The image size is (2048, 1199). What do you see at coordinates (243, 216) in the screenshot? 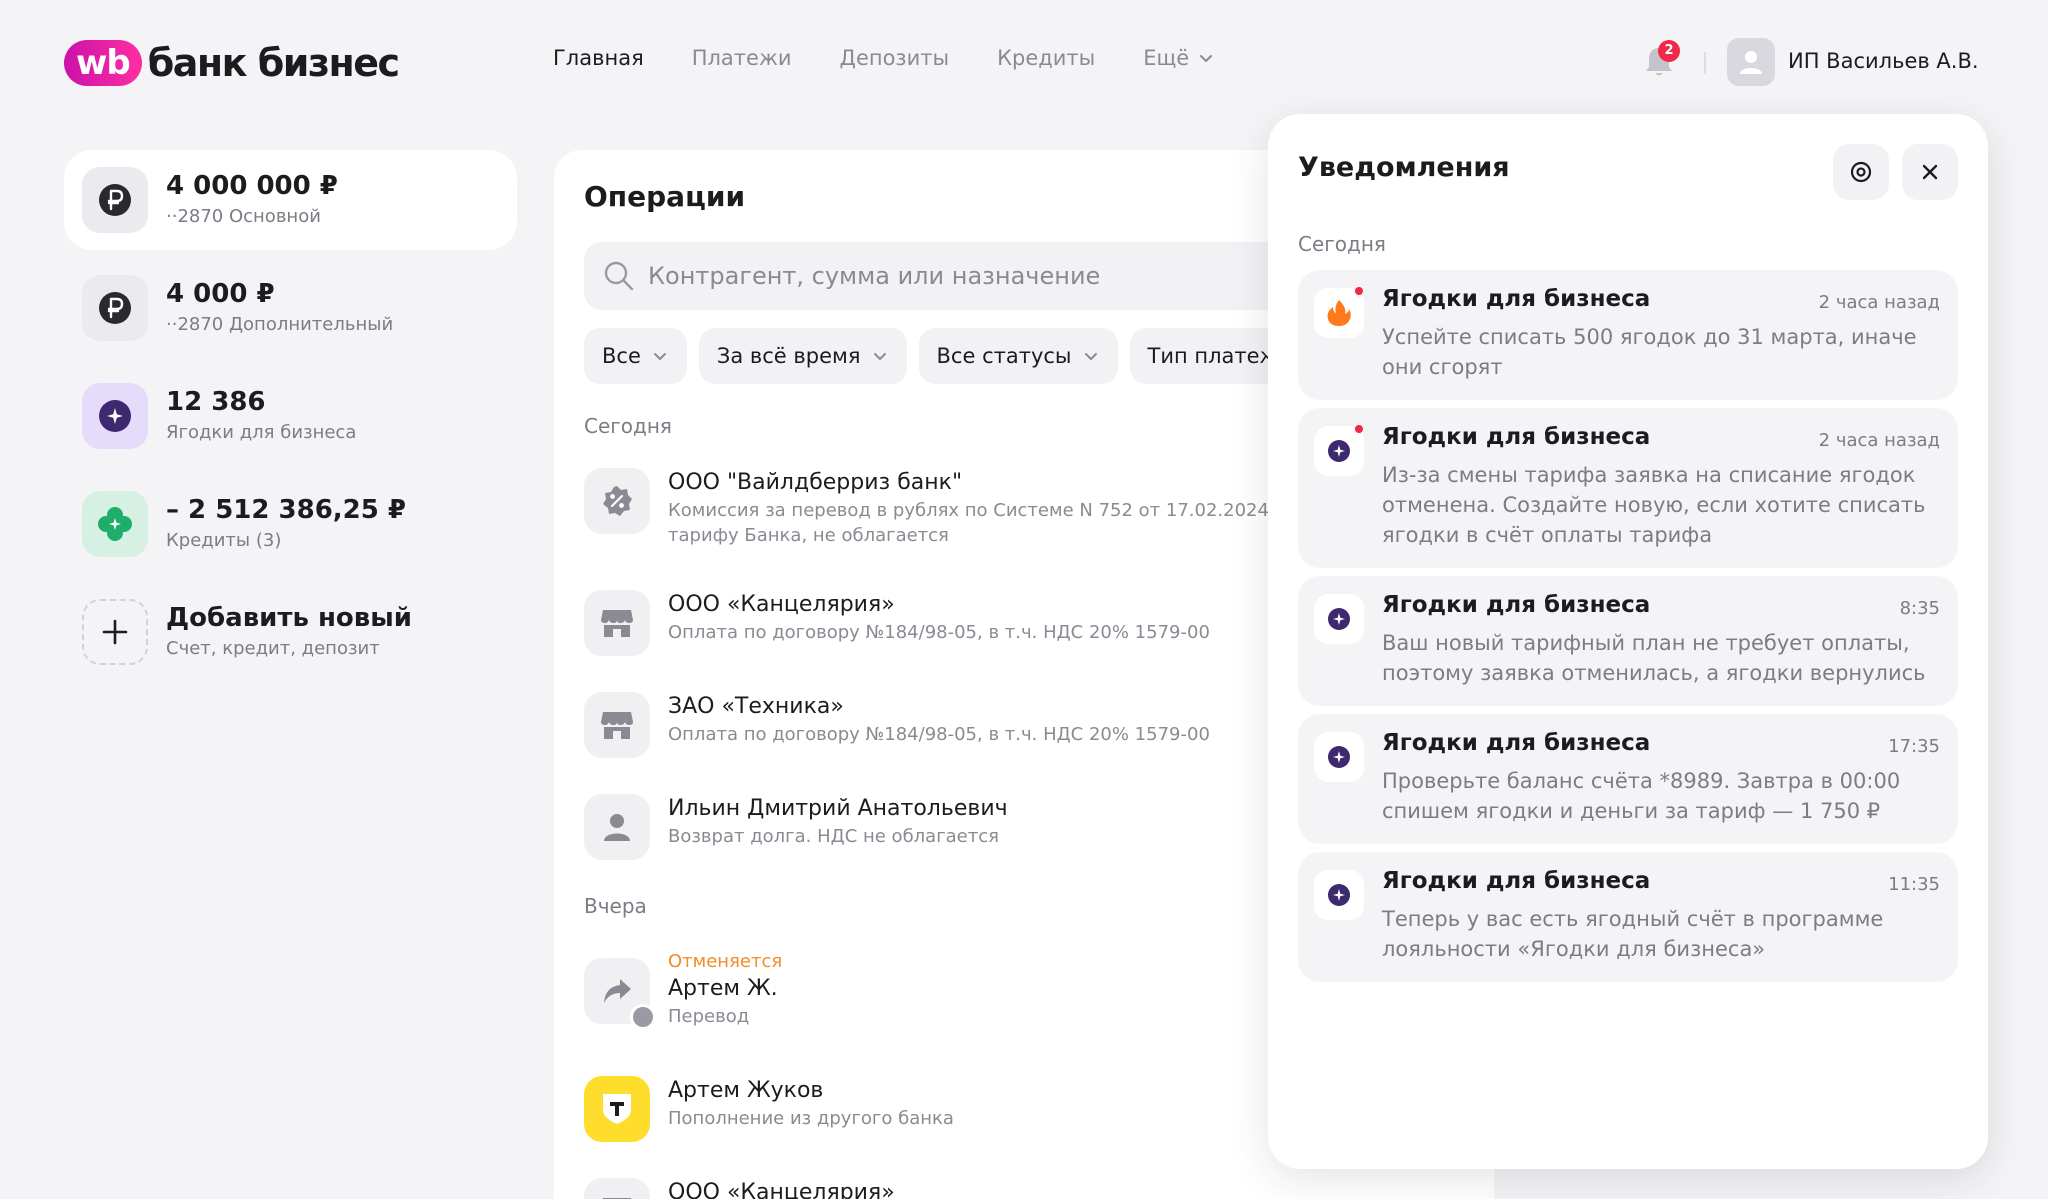
I see `account-subtitle: ··2870 Основной` at bounding box center [243, 216].